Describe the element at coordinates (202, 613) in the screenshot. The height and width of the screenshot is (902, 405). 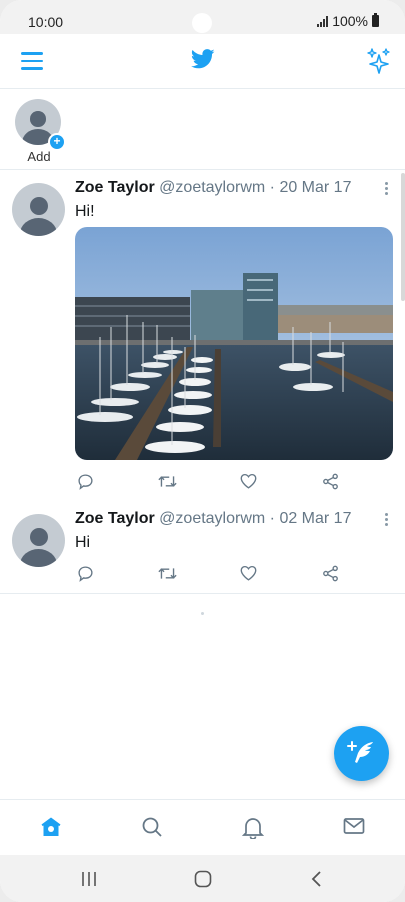
I see `loading-indicator` at that location.